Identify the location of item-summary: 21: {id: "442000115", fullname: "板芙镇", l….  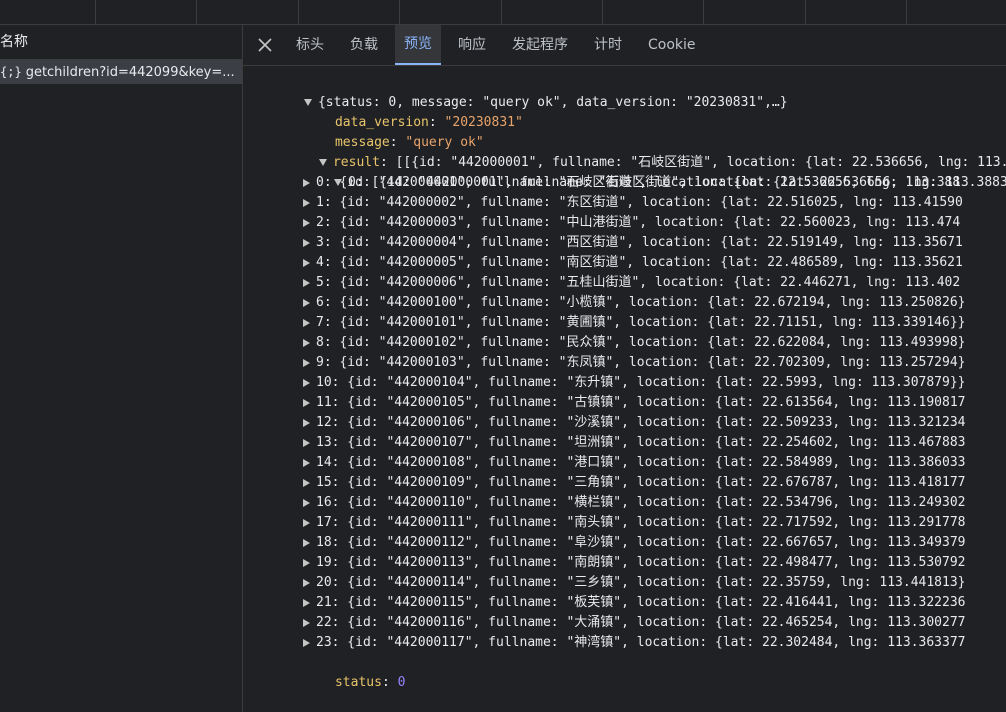
(641, 602).